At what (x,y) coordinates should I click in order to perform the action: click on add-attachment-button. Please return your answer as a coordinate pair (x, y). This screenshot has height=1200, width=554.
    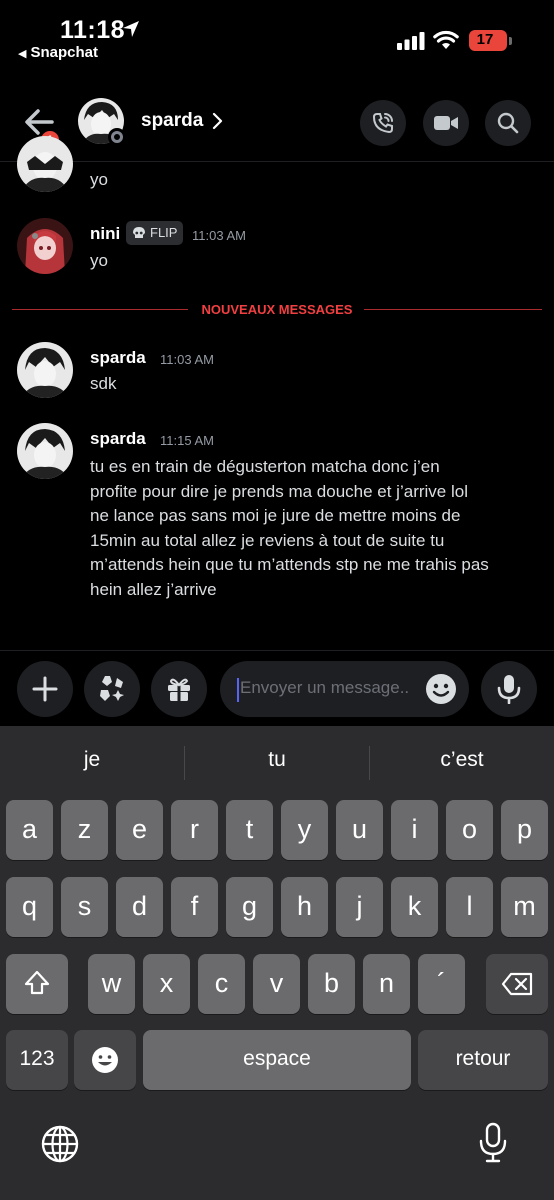
    Looking at the image, I should click on (45, 689).